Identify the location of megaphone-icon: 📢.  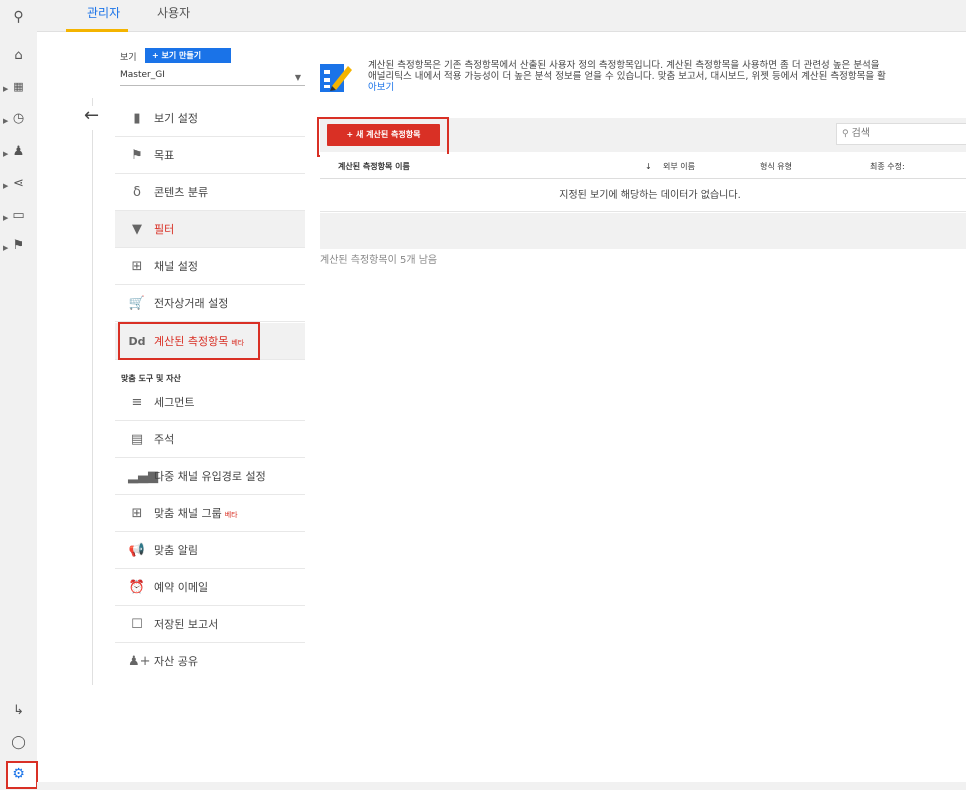
(137, 550).